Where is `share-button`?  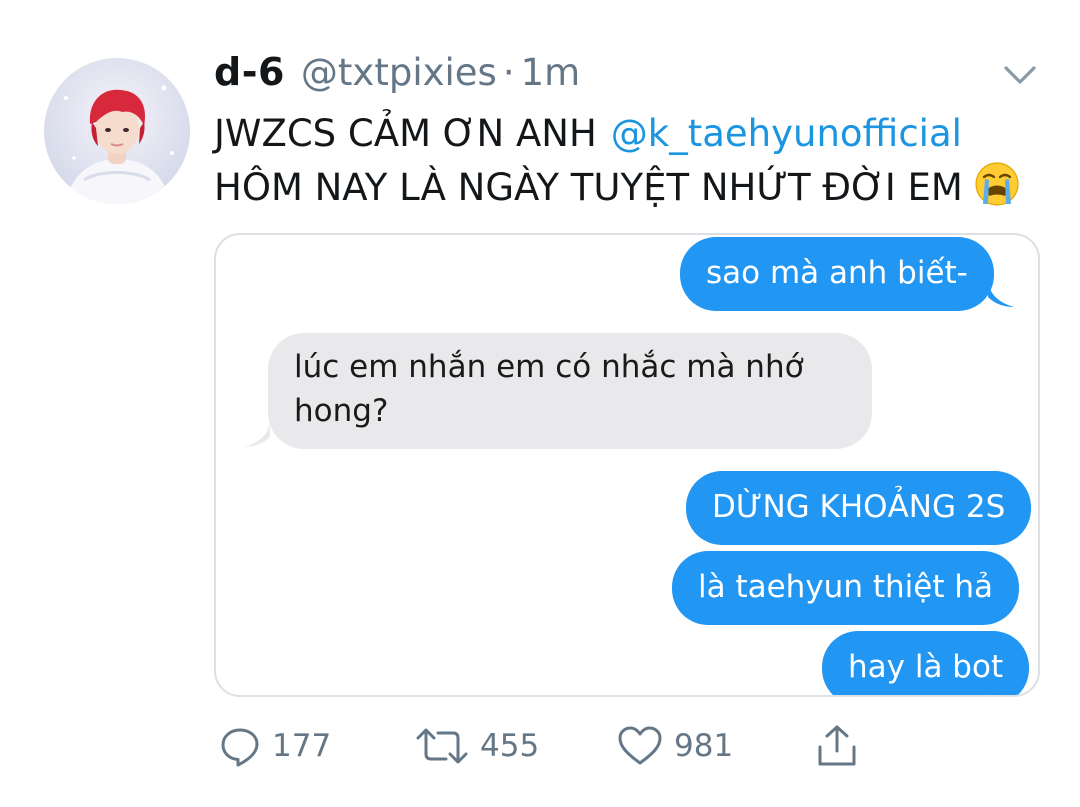
share-button is located at coordinates (837, 746).